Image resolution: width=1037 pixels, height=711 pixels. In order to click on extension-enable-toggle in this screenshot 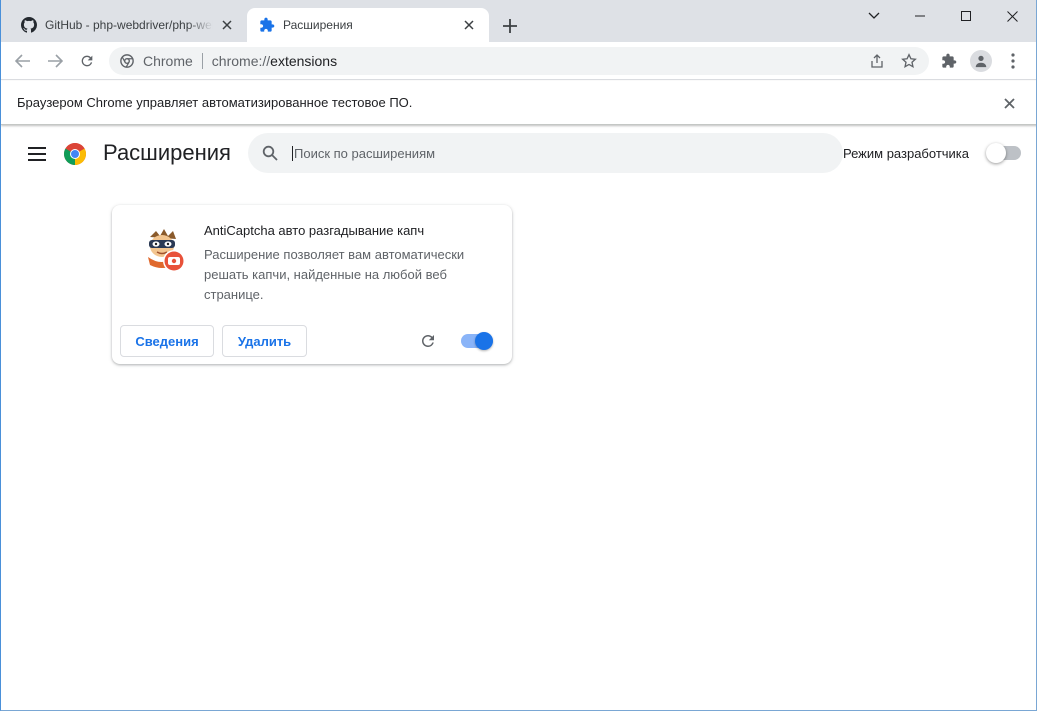, I will do `click(477, 341)`.